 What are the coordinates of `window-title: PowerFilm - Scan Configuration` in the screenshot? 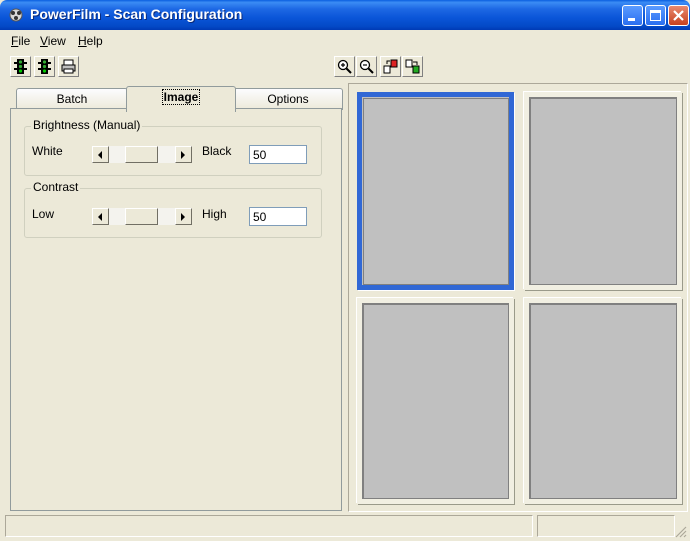 It's located at (136, 14).